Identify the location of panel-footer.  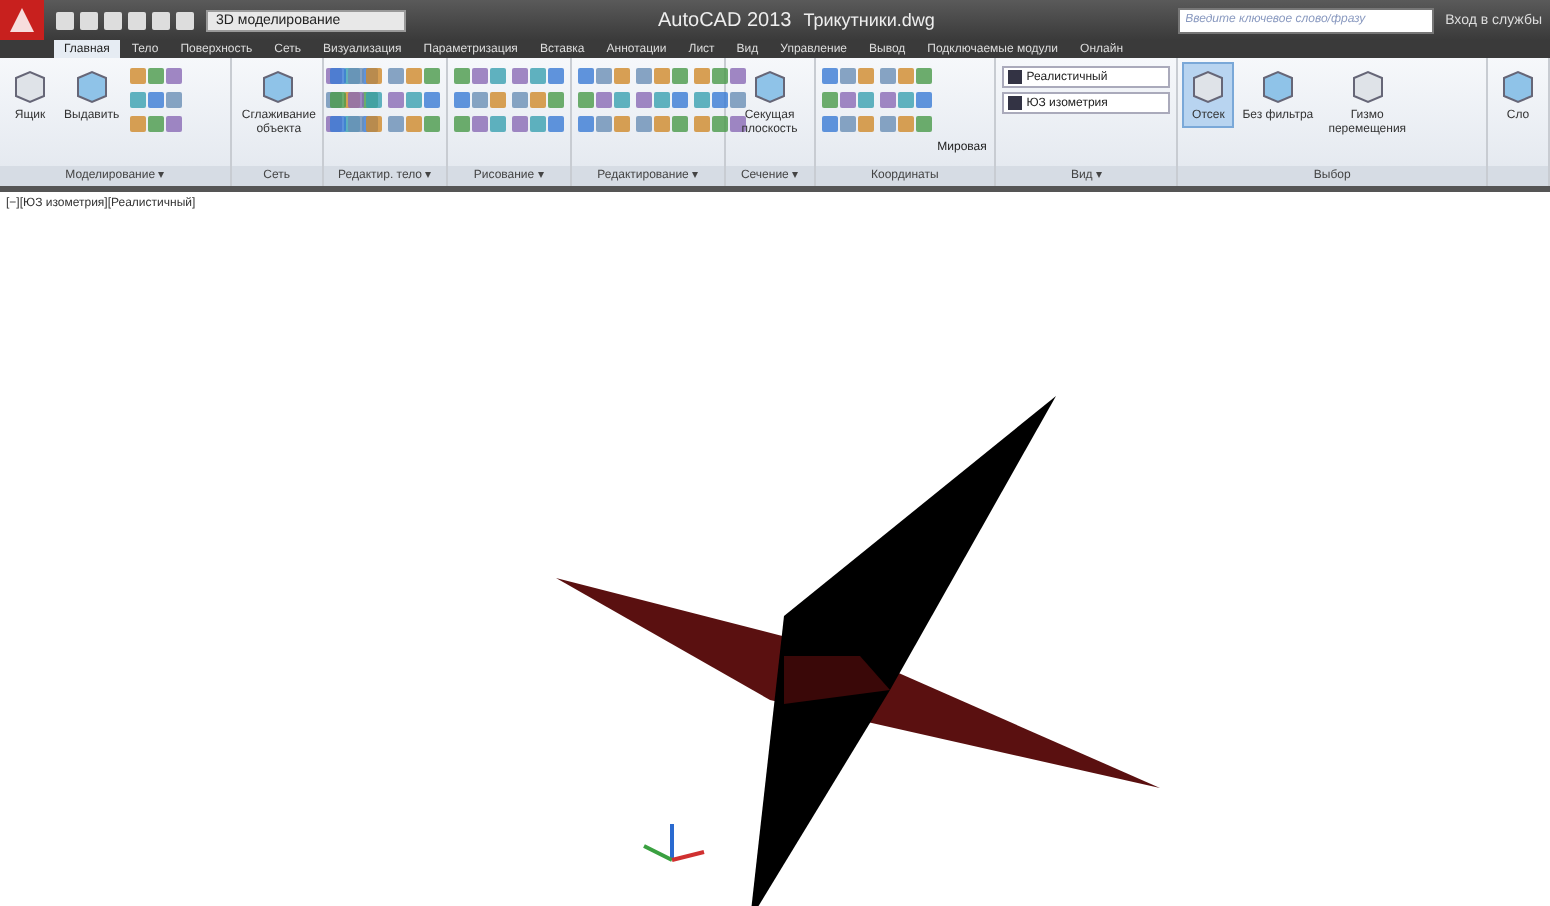
(1518, 176).